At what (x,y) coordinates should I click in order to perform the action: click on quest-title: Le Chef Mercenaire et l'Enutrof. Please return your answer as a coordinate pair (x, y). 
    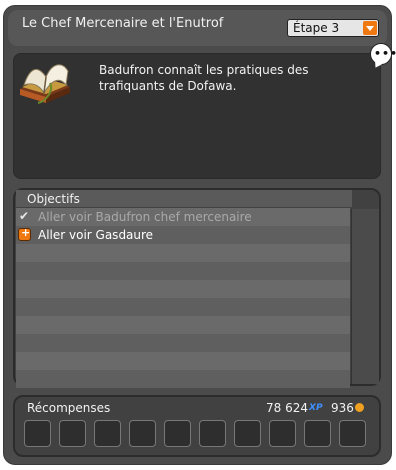
    Looking at the image, I should click on (123, 23).